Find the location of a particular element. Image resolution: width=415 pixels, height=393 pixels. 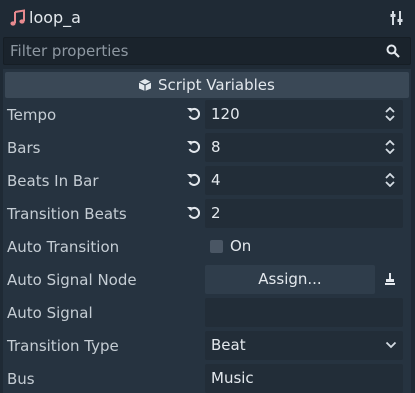

filter-properties-input is located at coordinates (190, 51).